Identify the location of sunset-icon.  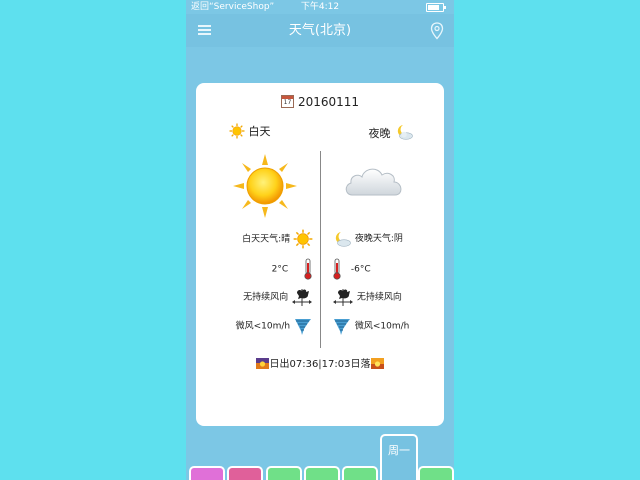
(377, 363).